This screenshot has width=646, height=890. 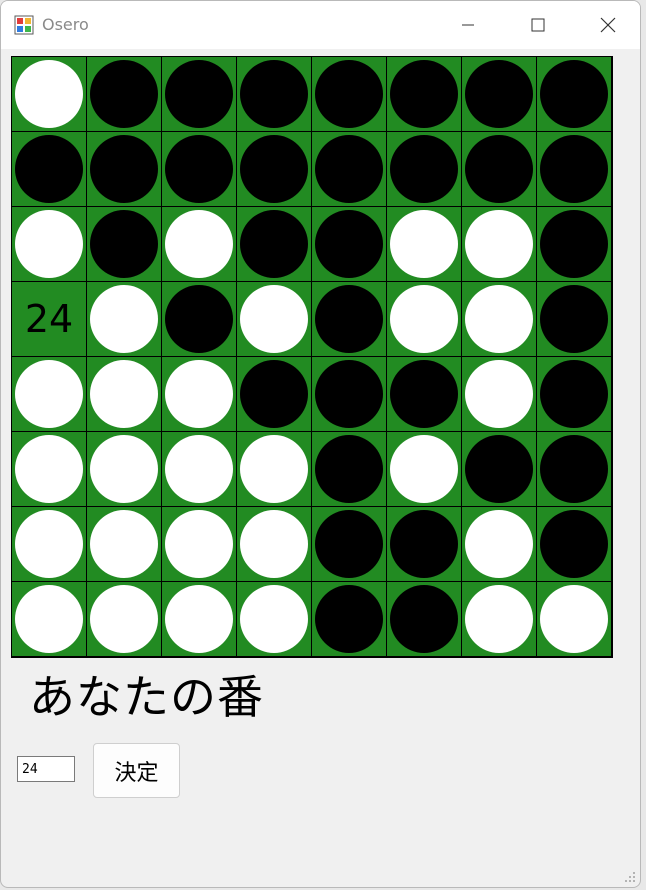 I want to click on resize-grip-icon, so click(x=630, y=877).